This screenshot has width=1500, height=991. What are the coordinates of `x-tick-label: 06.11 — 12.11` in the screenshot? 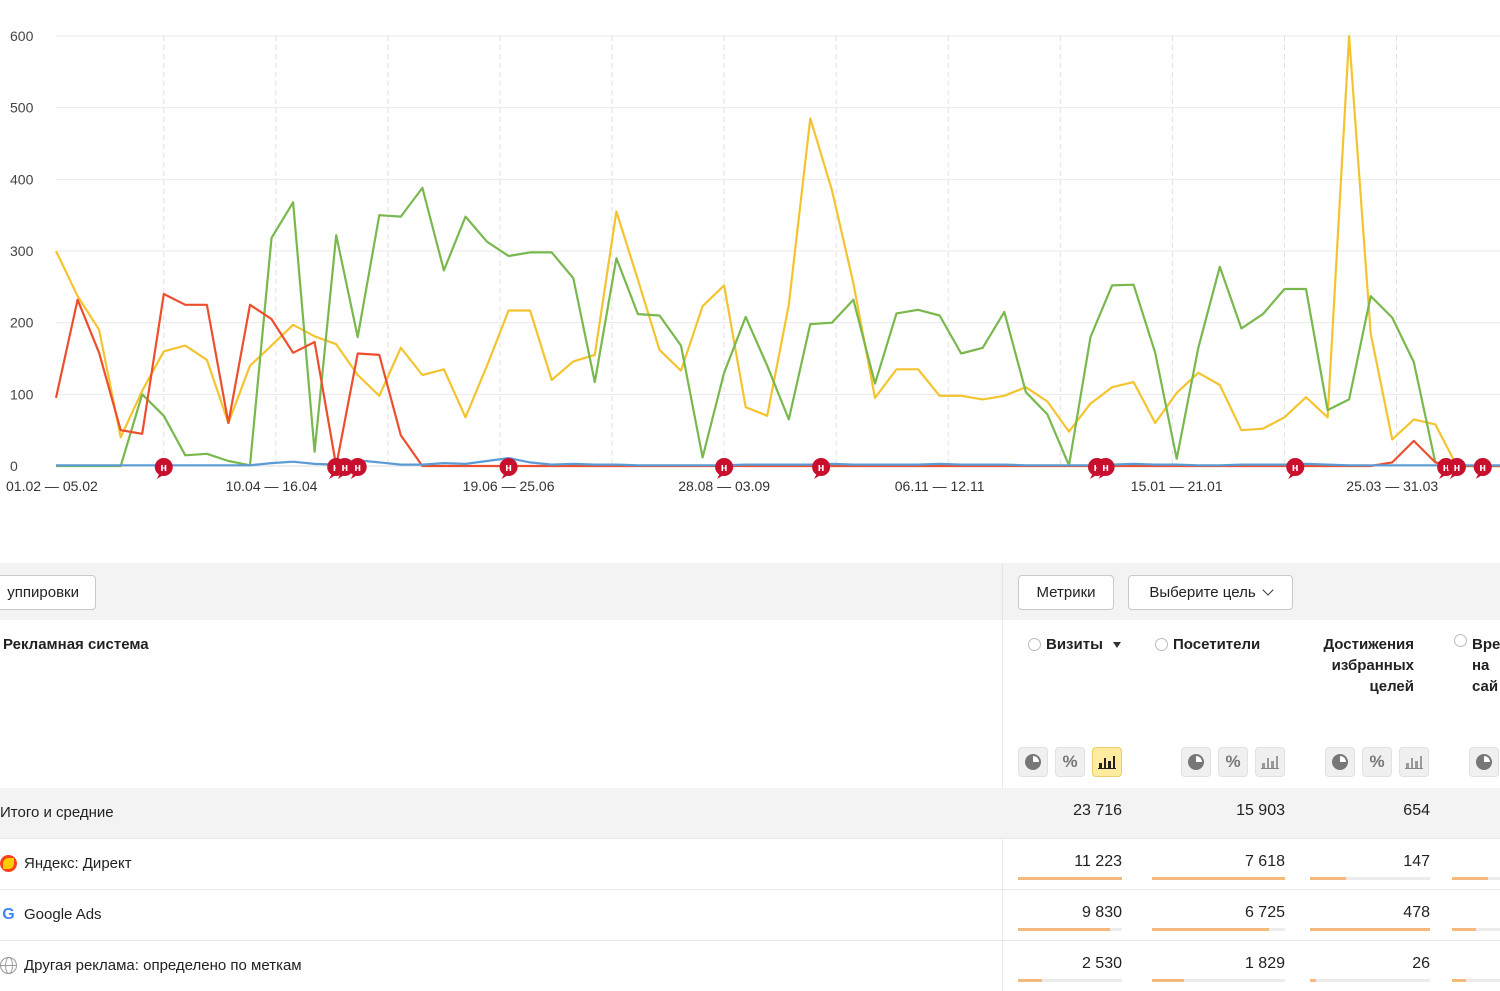 It's located at (940, 486).